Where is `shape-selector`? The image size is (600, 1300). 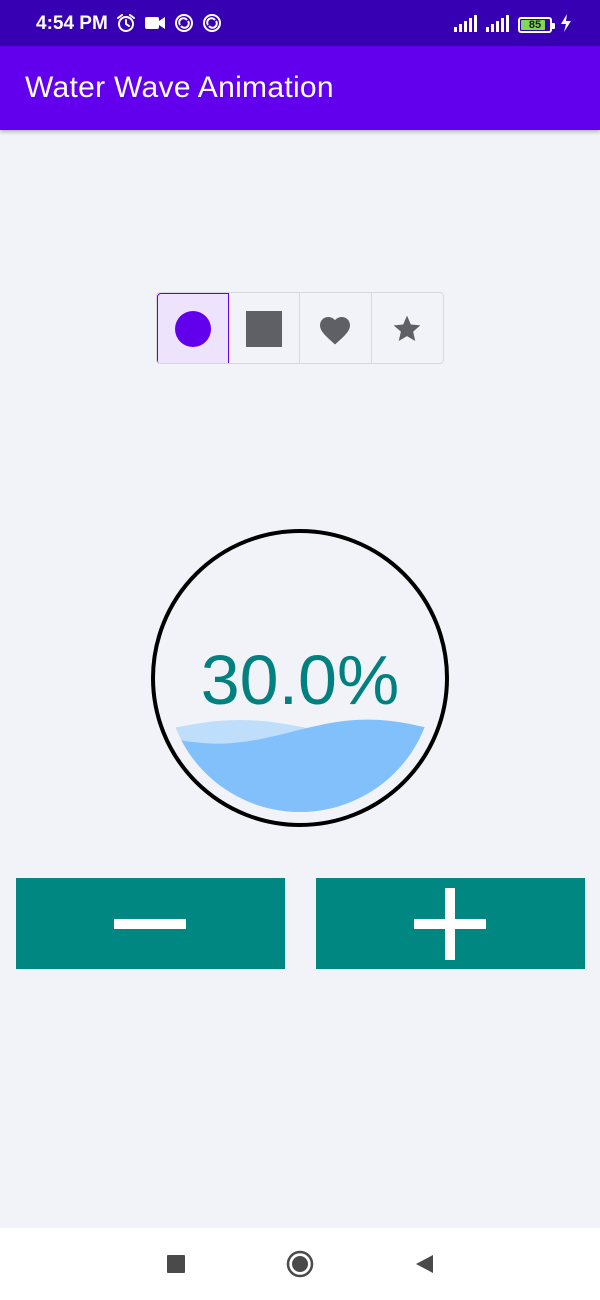
shape-selector is located at coordinates (300, 328).